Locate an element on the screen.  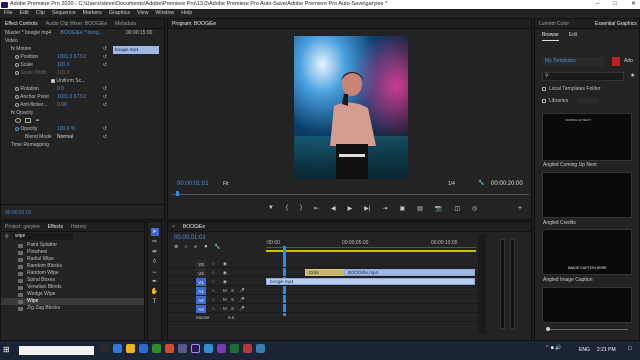
store-icon is located at coordinates (143, 348).